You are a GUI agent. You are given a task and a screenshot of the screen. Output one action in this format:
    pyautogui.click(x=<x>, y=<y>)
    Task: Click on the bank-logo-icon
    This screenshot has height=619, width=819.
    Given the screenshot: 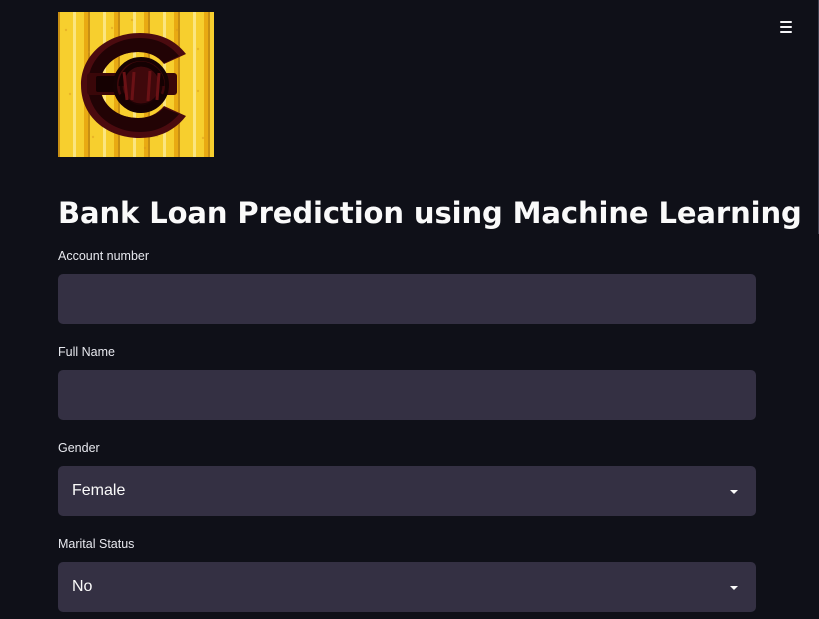 What is the action you would take?
    pyautogui.click(x=136, y=84)
    